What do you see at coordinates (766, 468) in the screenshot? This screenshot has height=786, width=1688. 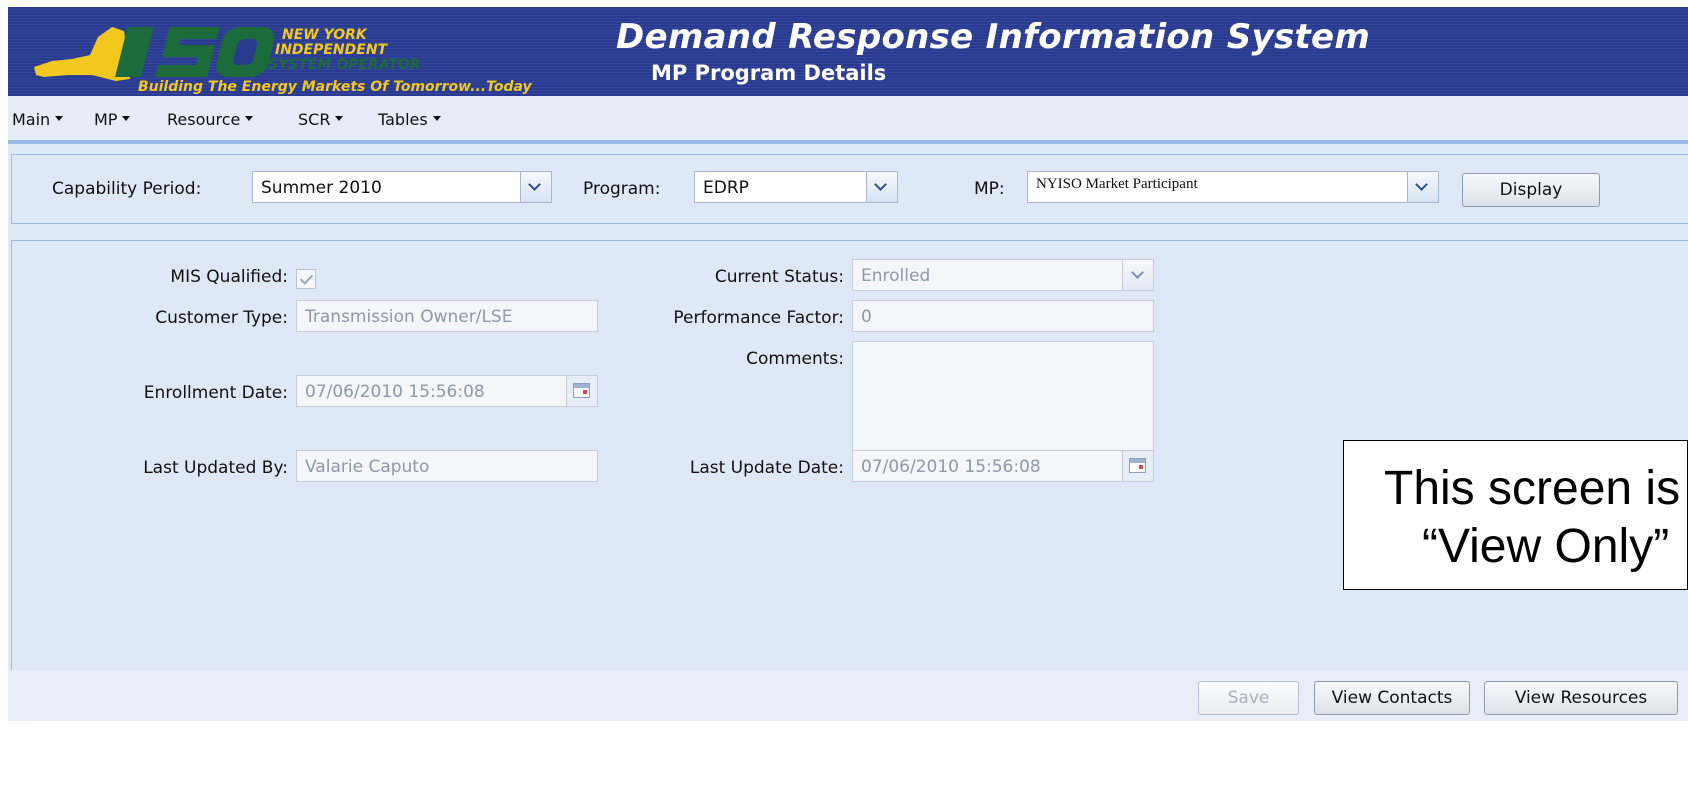 I see `last-update-date-label: Last Update Date:` at bounding box center [766, 468].